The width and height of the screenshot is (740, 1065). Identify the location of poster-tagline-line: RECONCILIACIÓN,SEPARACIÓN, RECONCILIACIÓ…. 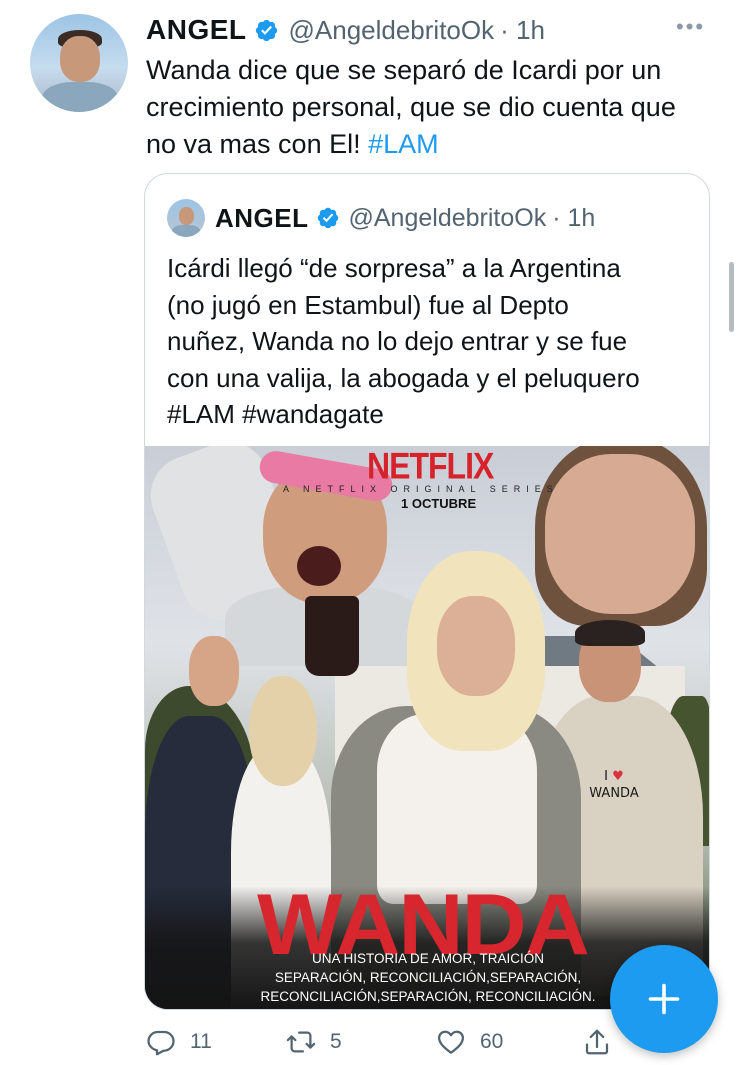
(428, 996).